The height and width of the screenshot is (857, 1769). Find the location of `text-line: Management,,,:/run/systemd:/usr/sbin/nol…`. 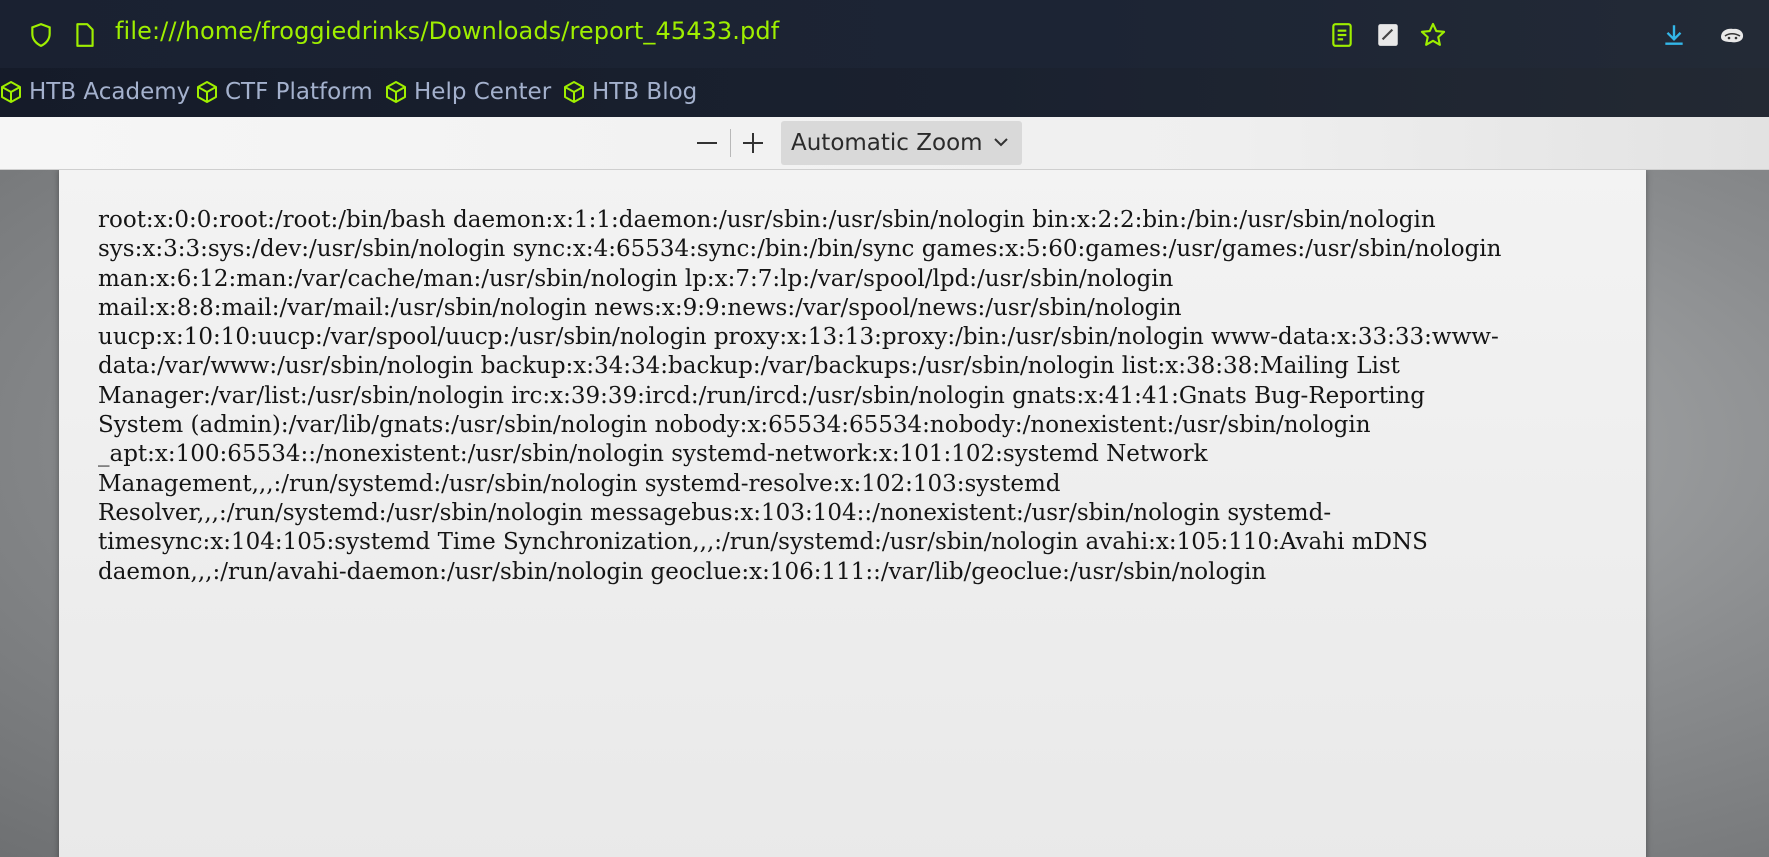

text-line: Management,,,:/run/systemd:/usr/sbin/nol… is located at coordinates (579, 483).